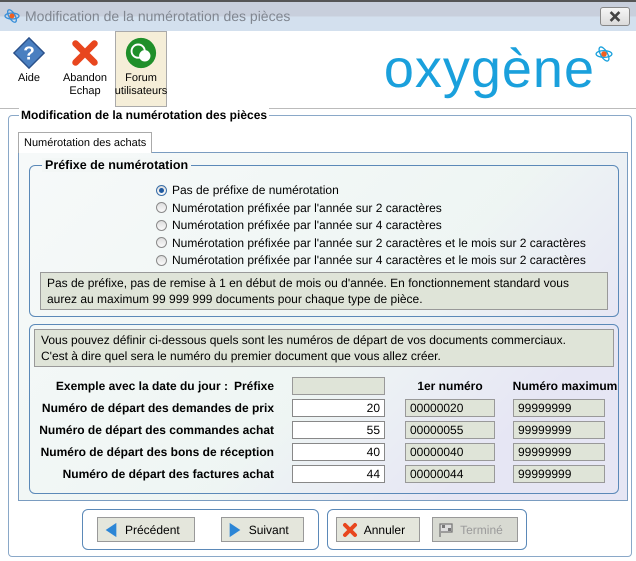 The image size is (636, 561). What do you see at coordinates (450, 474) in the screenshot?
I see `first-number-field: 00000044` at bounding box center [450, 474].